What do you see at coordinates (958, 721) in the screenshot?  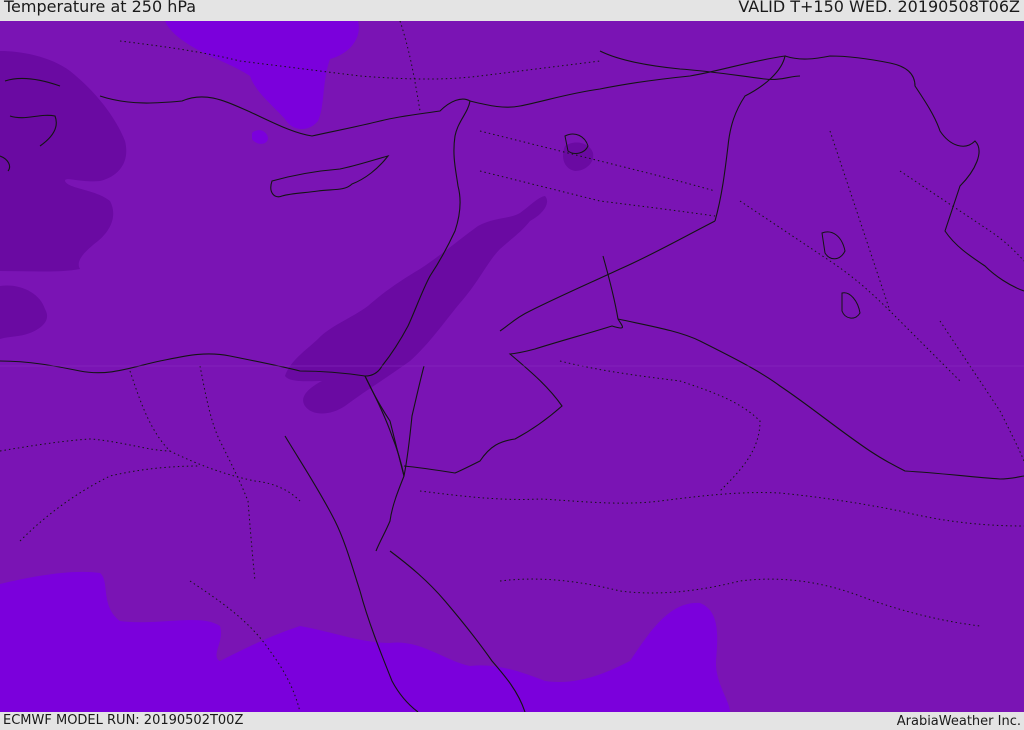 I see `credit-label: ArabiaWeather Inc.` at bounding box center [958, 721].